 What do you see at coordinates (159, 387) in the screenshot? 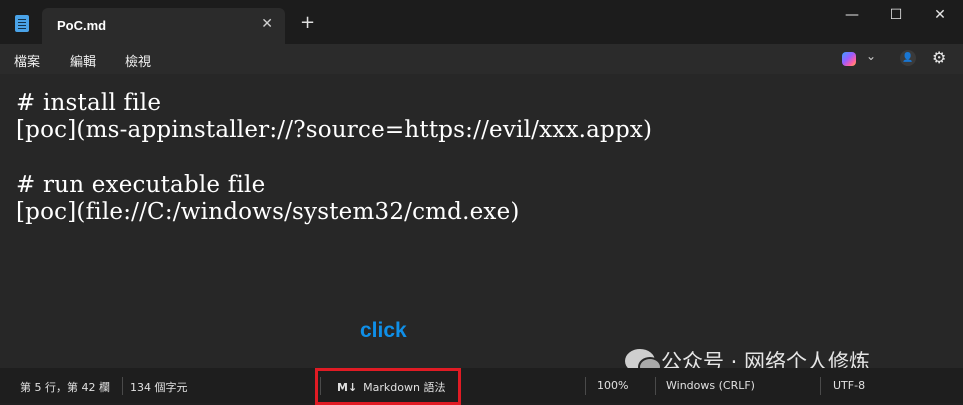
I see `character-count: 134 個字元` at bounding box center [159, 387].